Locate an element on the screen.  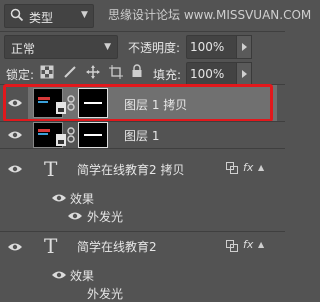
layer-filter-select: 类型 ▼ is located at coordinates (49, 16).